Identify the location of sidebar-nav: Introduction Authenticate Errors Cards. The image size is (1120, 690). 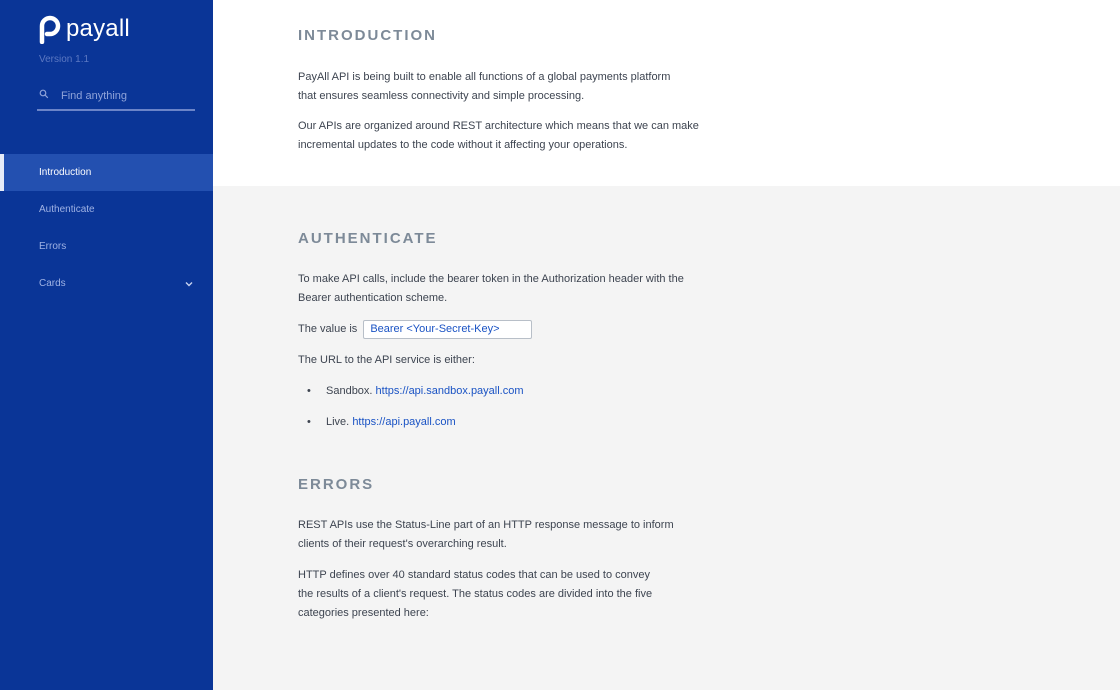
(106, 228).